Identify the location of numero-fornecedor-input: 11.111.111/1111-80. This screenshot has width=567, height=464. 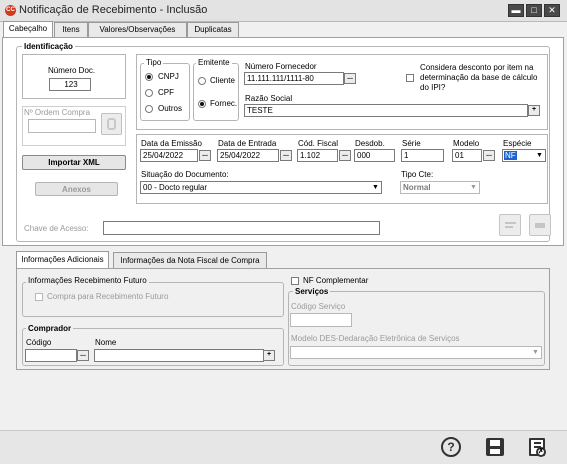
(294, 78).